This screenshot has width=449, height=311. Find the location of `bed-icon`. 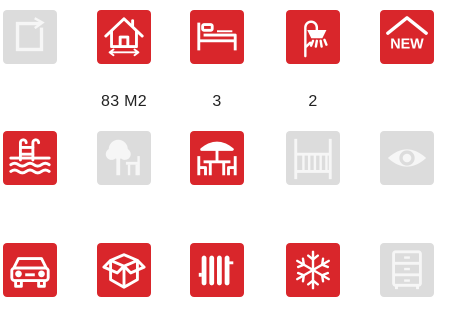

bed-icon is located at coordinates (217, 36).